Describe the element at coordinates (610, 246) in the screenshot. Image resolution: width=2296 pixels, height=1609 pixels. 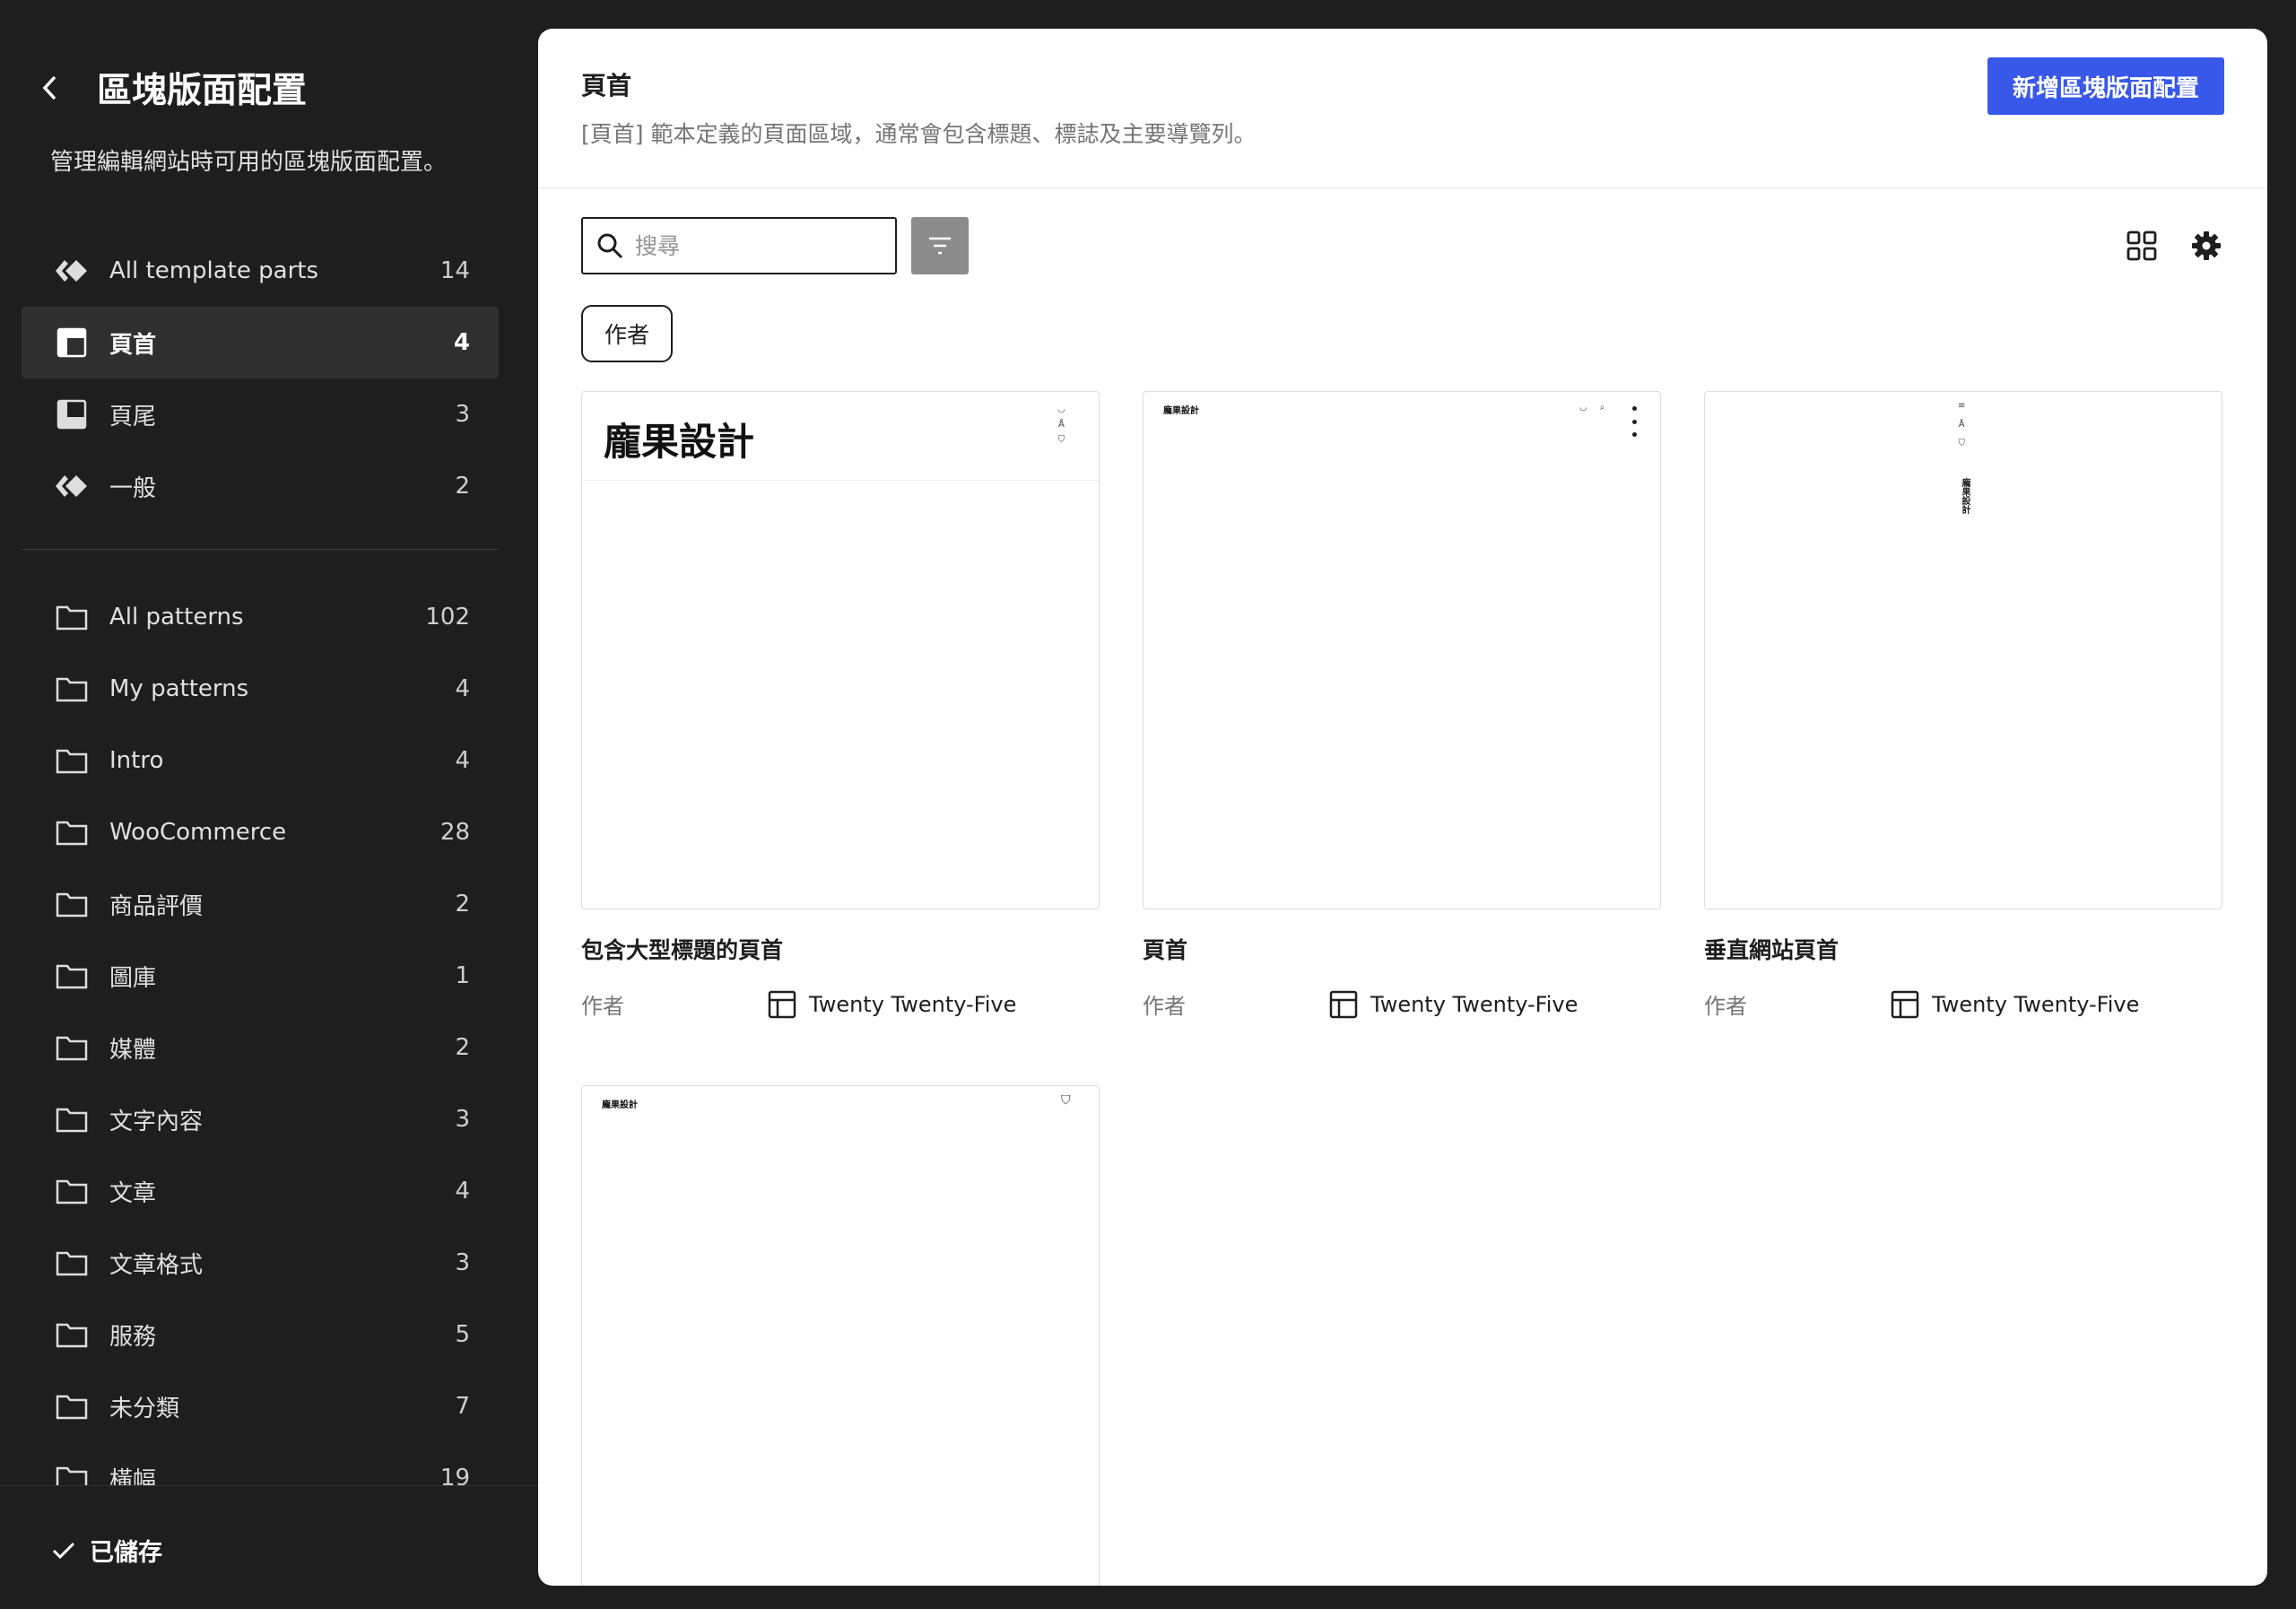
I see `search-icon` at that location.